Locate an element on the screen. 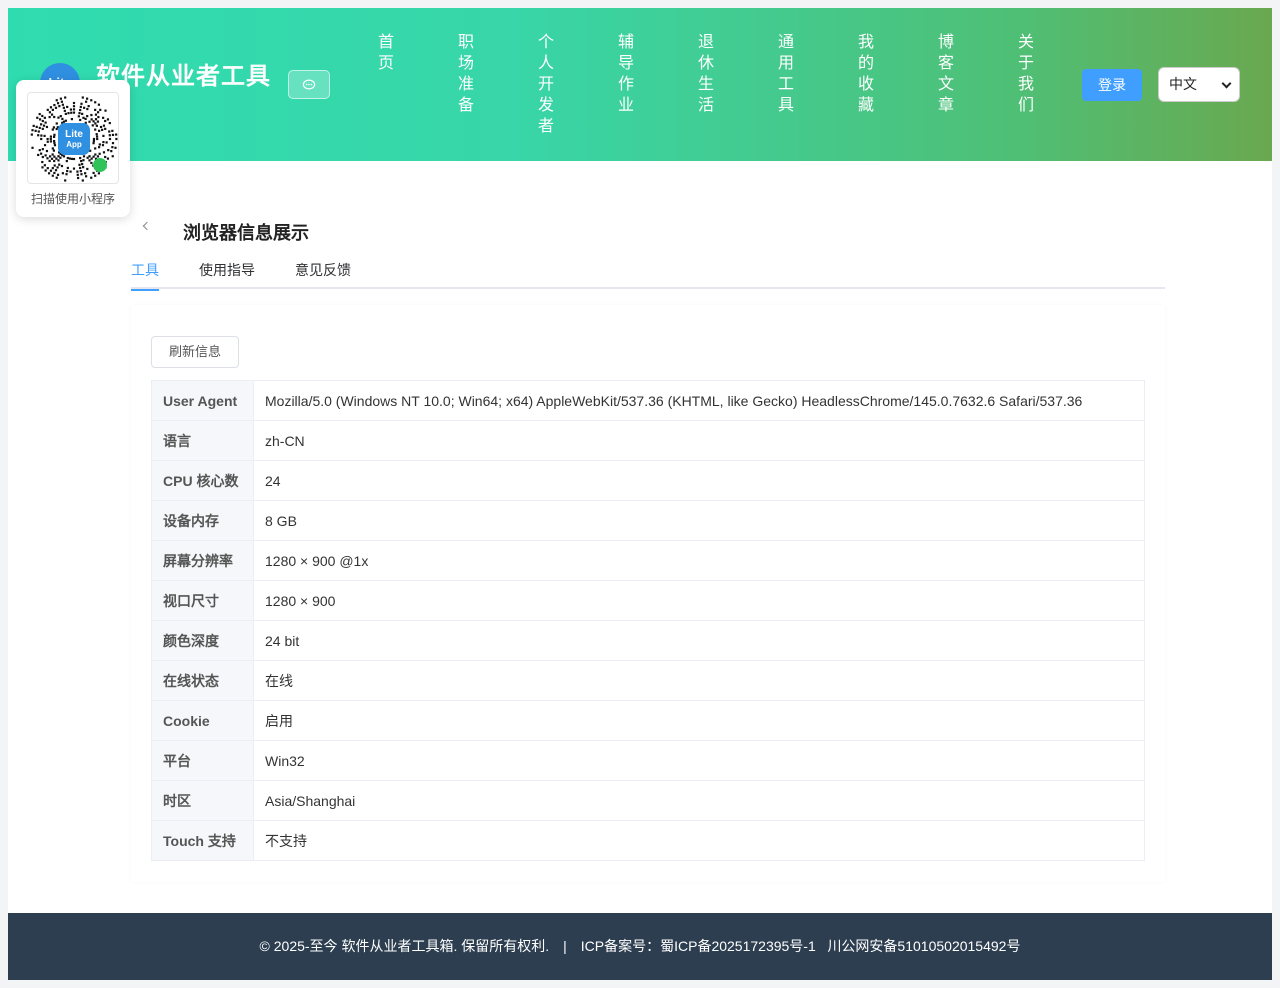 The image size is (1280, 988). info-value: 不支持 is located at coordinates (699, 840).